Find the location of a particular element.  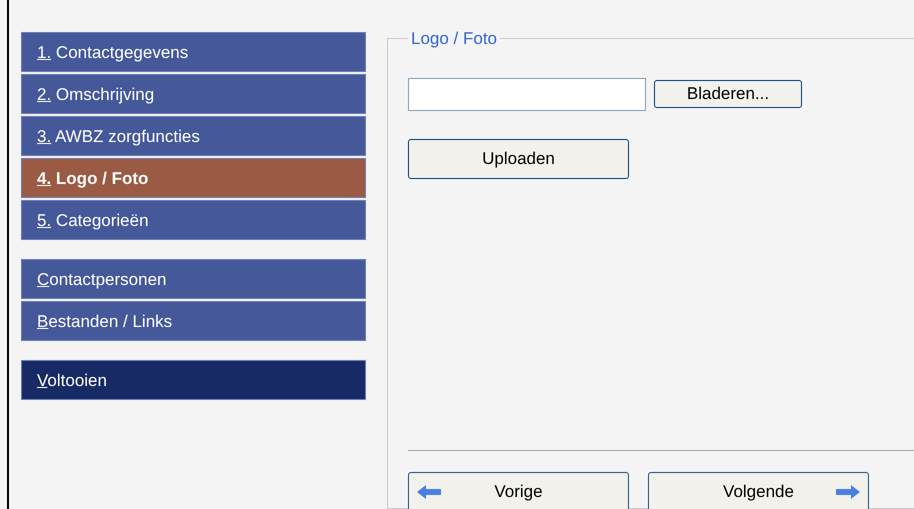

nav-item: 5. Categorieën is located at coordinates (193, 220).